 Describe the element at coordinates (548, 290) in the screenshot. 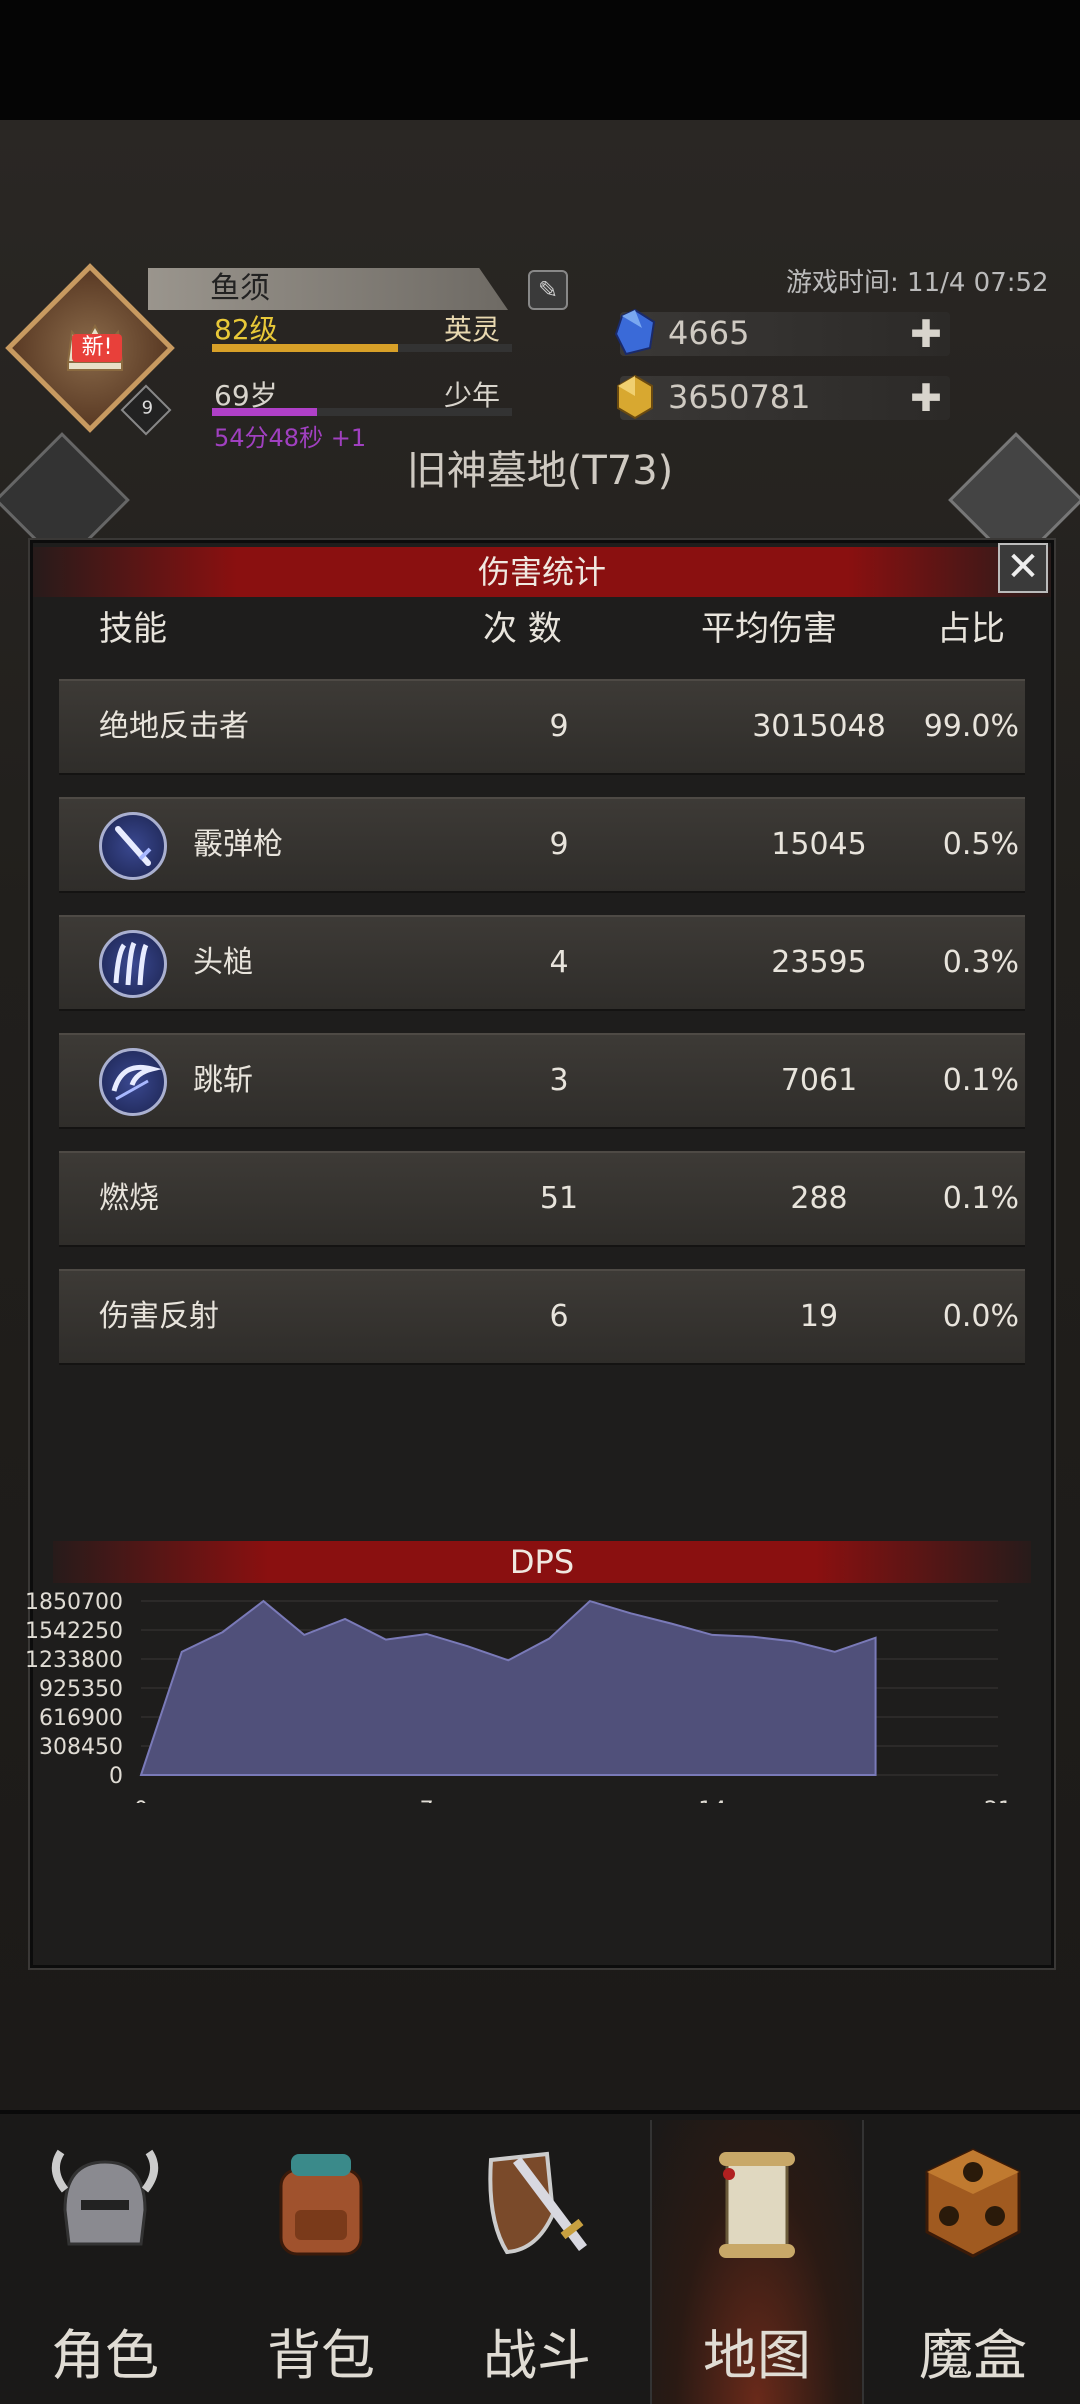

I see `edit-name-icon: ✎` at that location.